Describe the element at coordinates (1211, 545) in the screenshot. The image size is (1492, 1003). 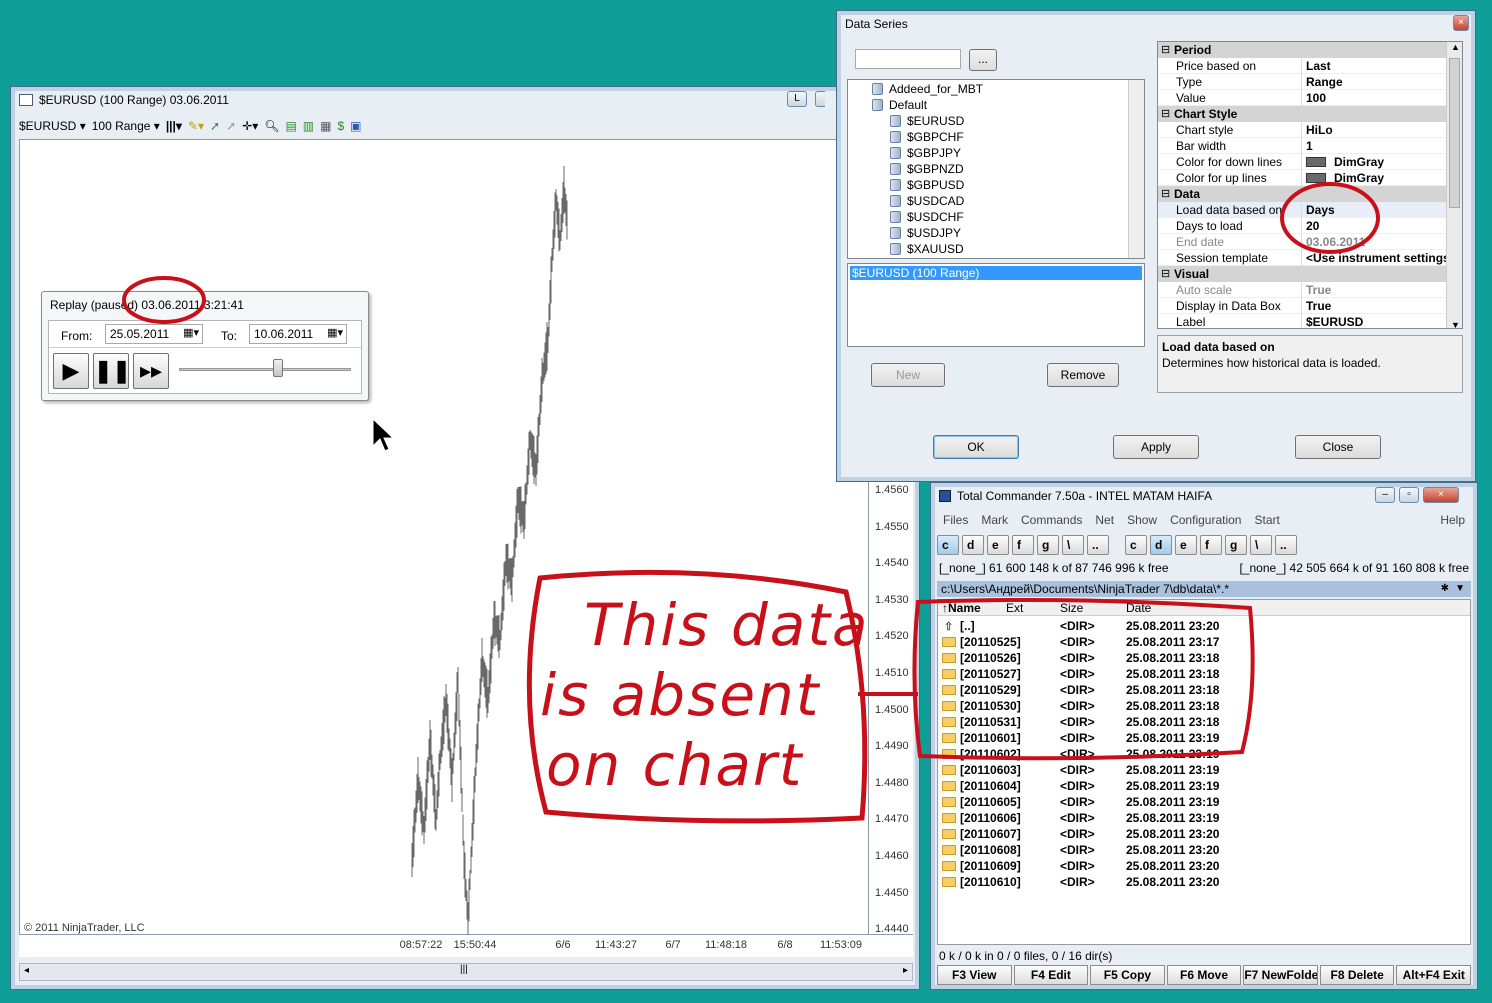
I see `drive-button-right: f` at that location.